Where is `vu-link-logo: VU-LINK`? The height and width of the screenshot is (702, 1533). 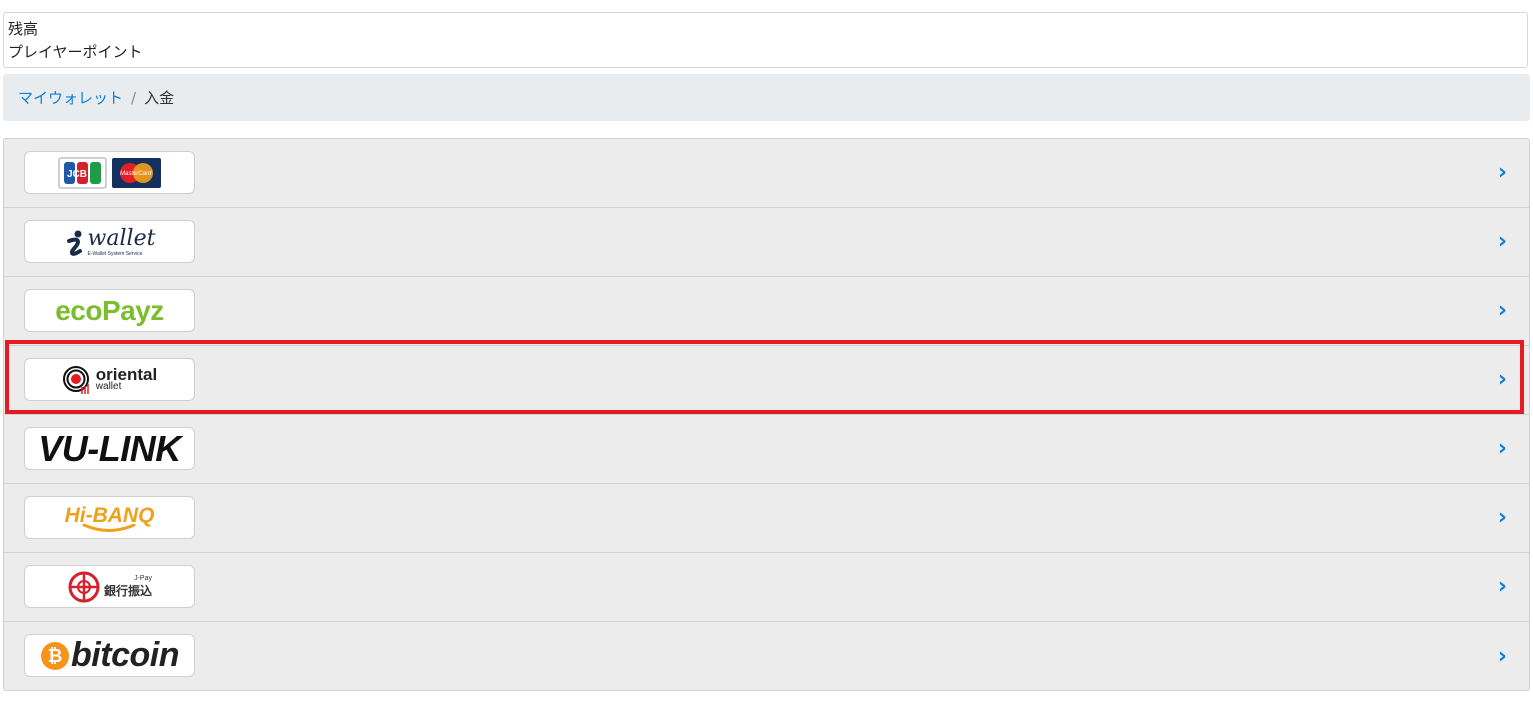 vu-link-logo: VU-LINK is located at coordinates (109, 448).